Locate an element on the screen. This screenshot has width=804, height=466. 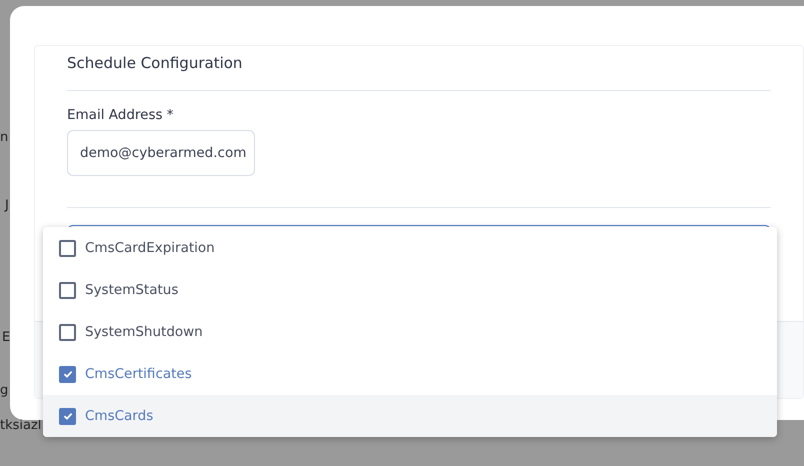
option-label: CmsCardExpiration is located at coordinates (150, 248).